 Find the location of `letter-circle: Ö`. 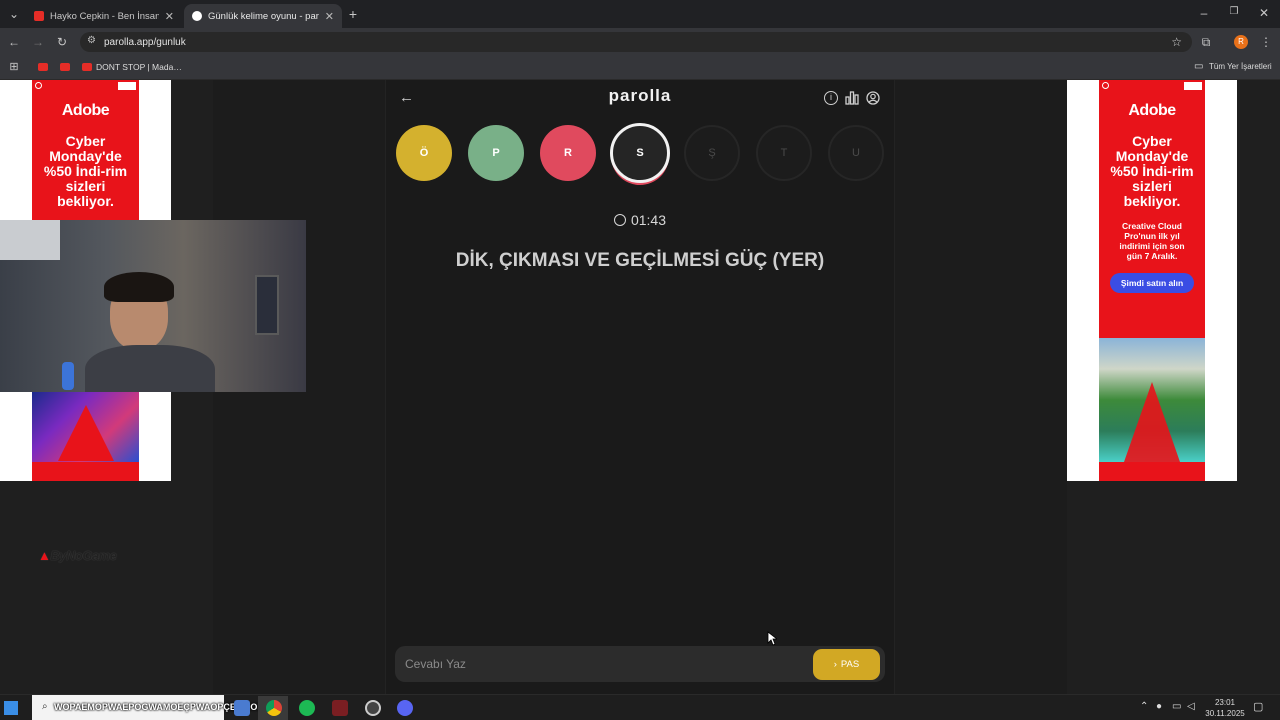

letter-circle: Ö is located at coordinates (424, 153).